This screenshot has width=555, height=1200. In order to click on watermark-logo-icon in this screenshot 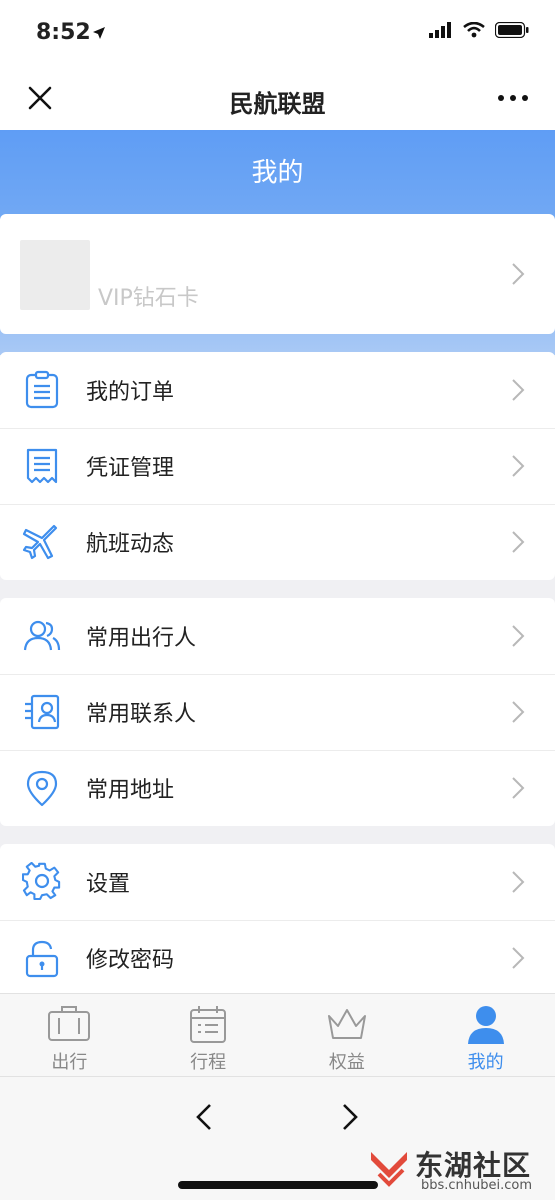, I will do `click(389, 1169)`.